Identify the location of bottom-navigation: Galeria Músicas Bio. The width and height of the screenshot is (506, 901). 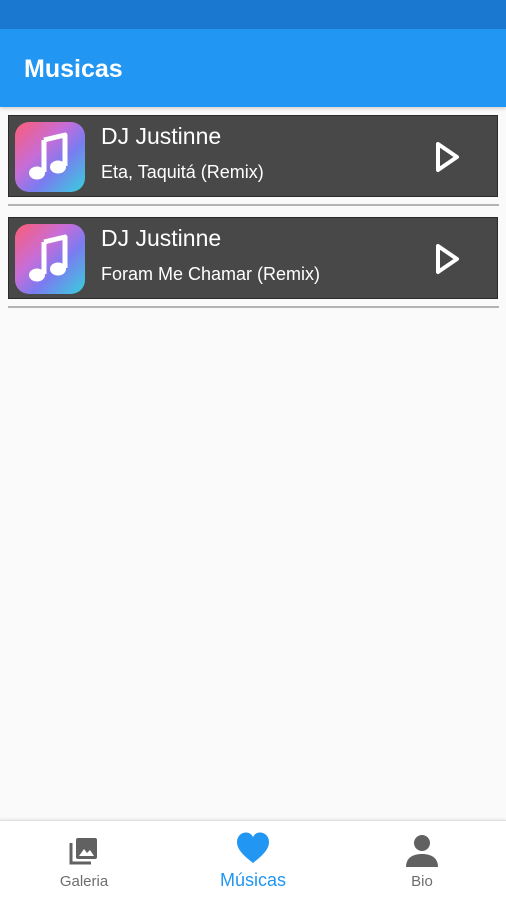
(253, 860).